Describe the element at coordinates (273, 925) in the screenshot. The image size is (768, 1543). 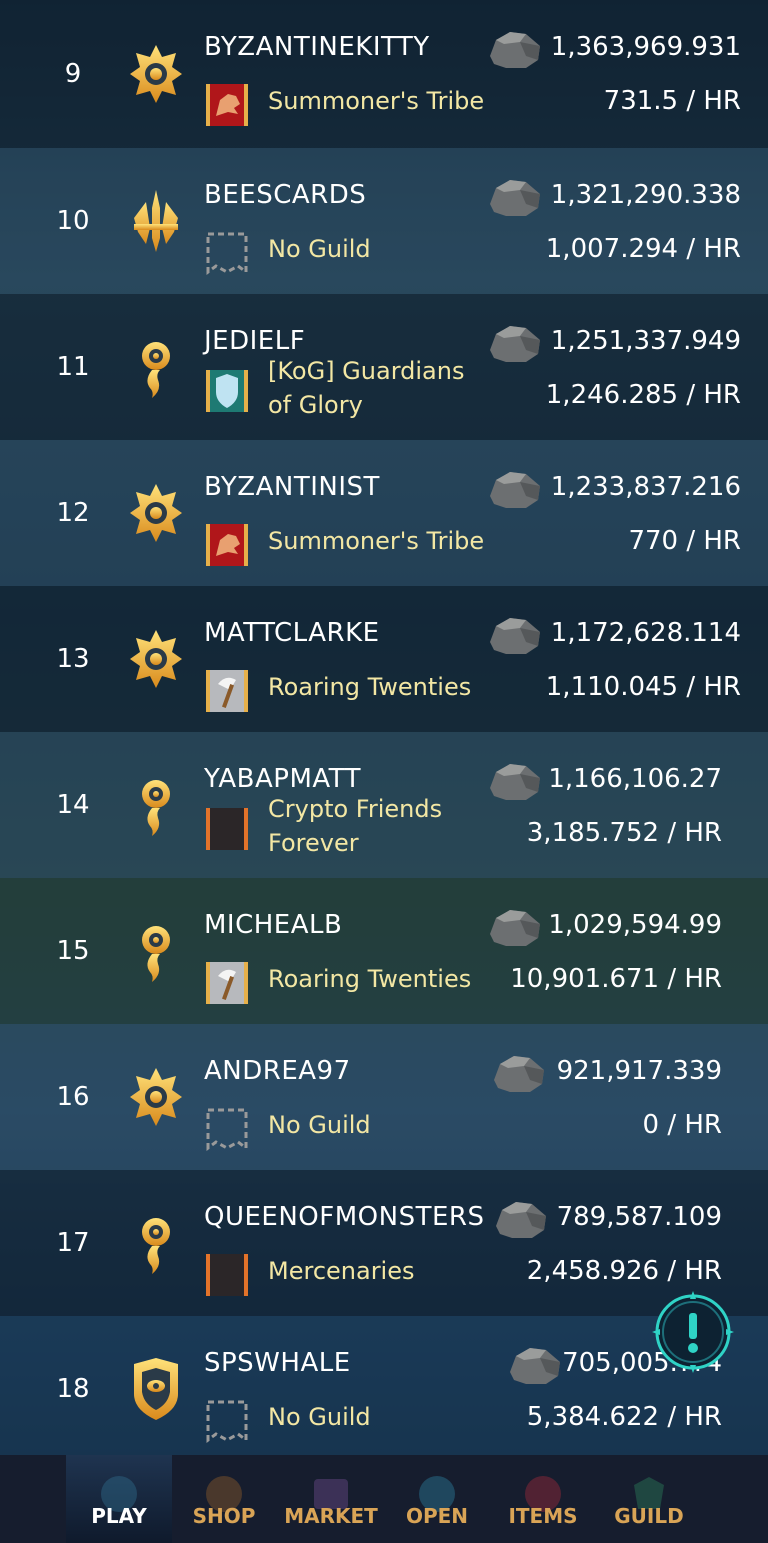
I see `player-name: MICHEALB` at that location.